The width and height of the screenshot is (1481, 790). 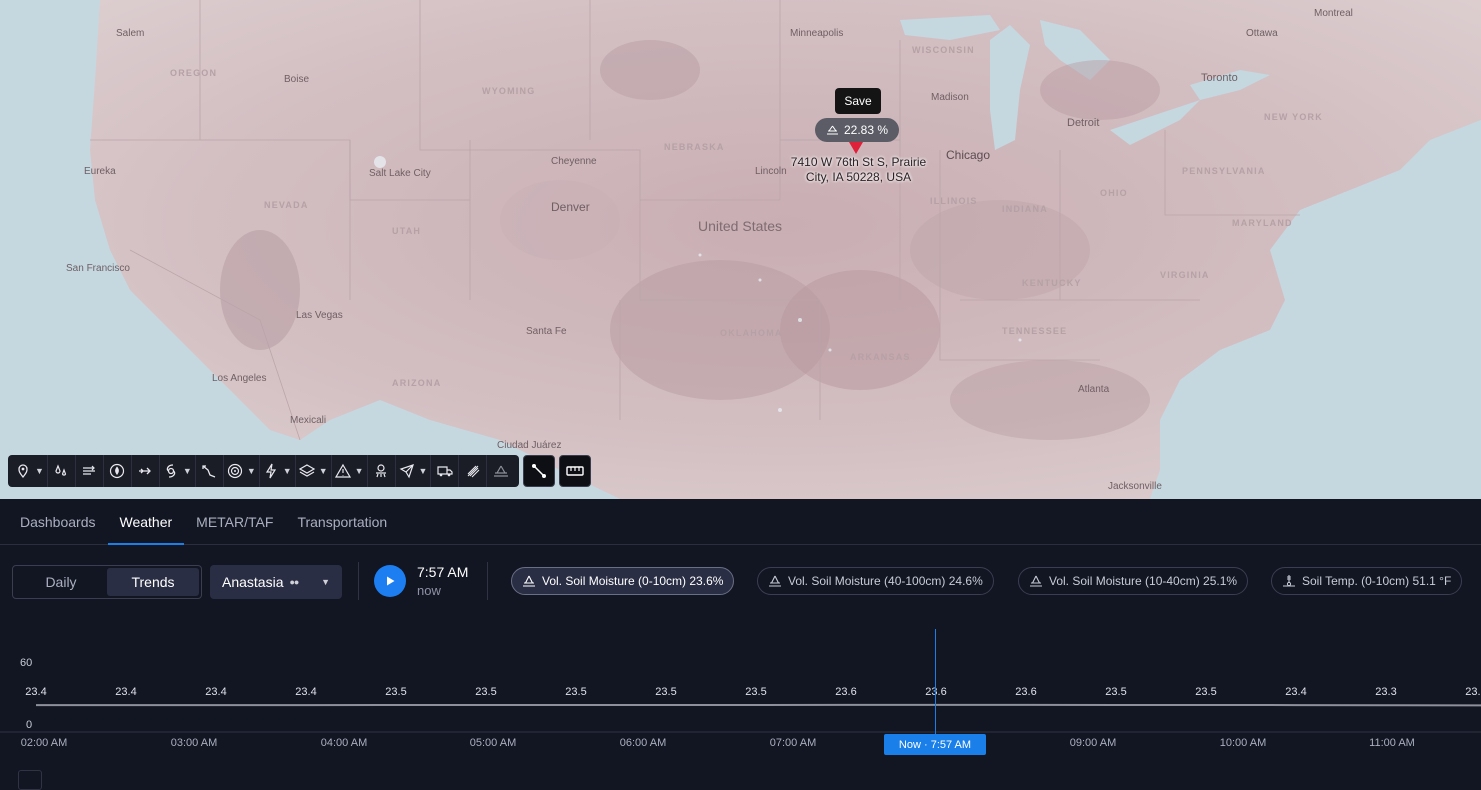 What do you see at coordinates (575, 471) in the screenshot?
I see `measure-tool-button` at bounding box center [575, 471].